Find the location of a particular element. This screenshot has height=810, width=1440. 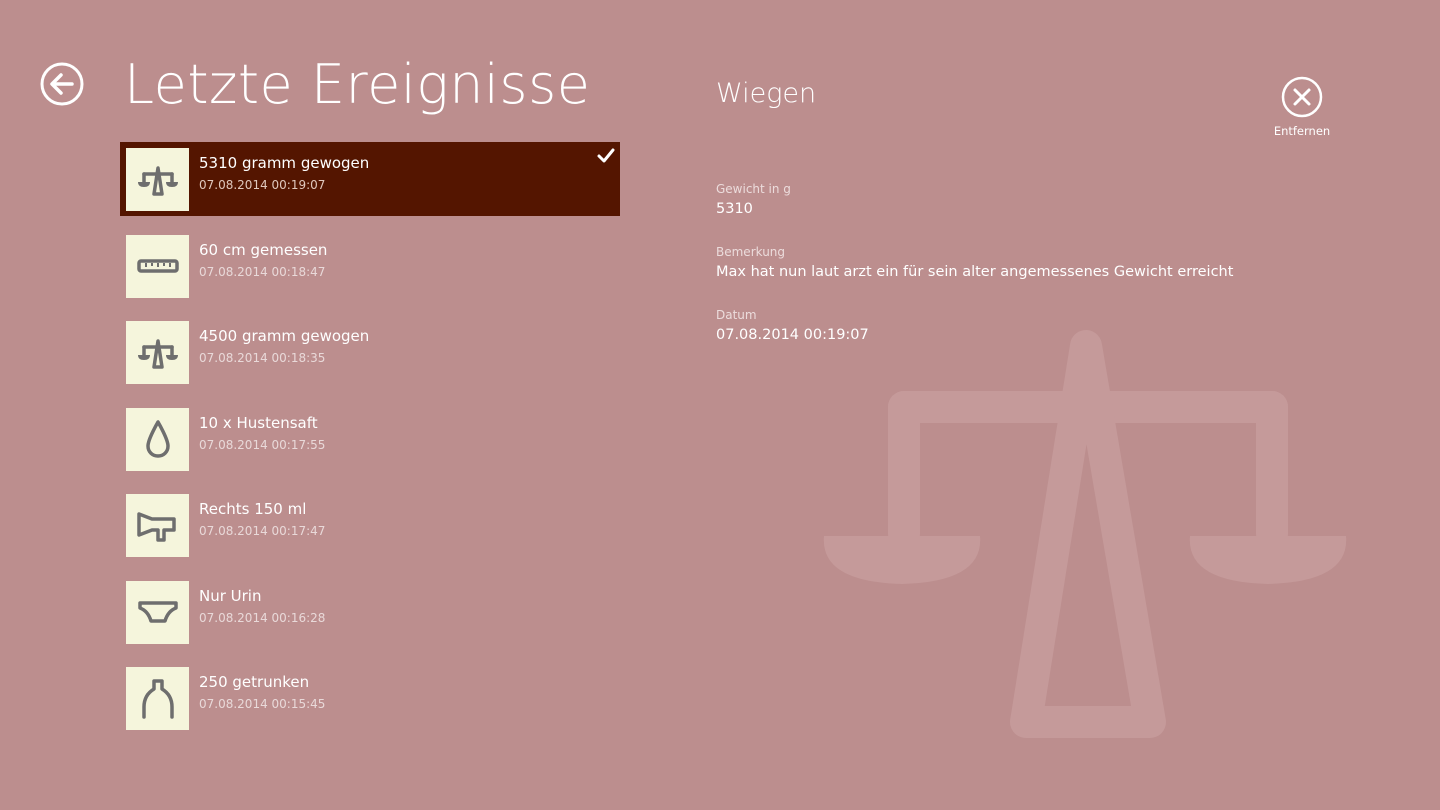

list-item: 10 x Hustensaft 07.08.2014 00:17:55 is located at coordinates (370, 439).